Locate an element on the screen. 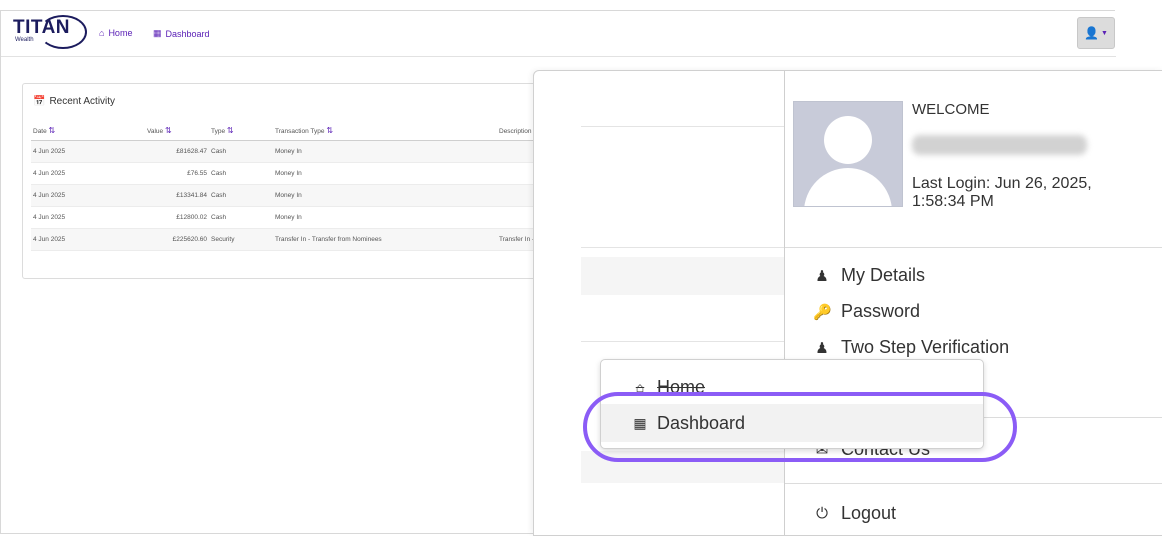  caret-down-icon: ▼ is located at coordinates (1104, 33).